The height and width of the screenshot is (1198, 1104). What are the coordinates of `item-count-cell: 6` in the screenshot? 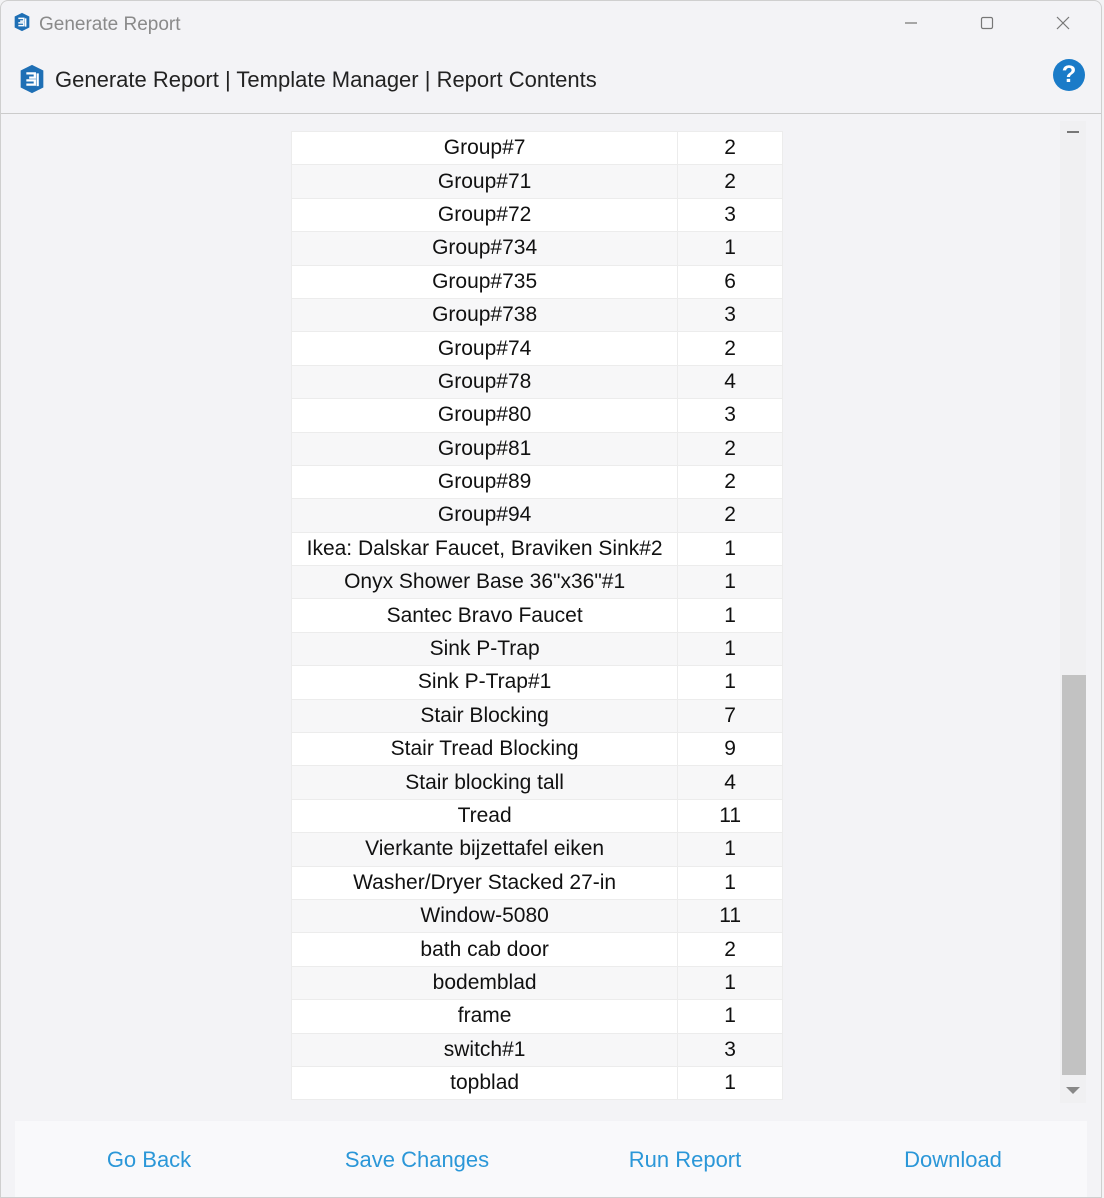 It's located at (730, 281).